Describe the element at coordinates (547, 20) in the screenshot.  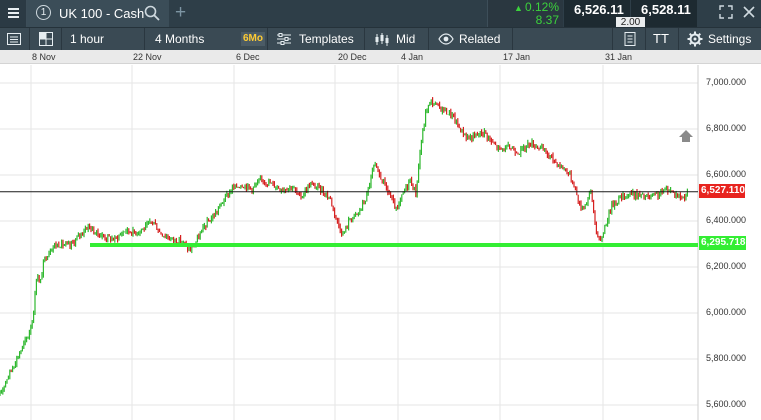
I see `change-points: 8.37` at that location.